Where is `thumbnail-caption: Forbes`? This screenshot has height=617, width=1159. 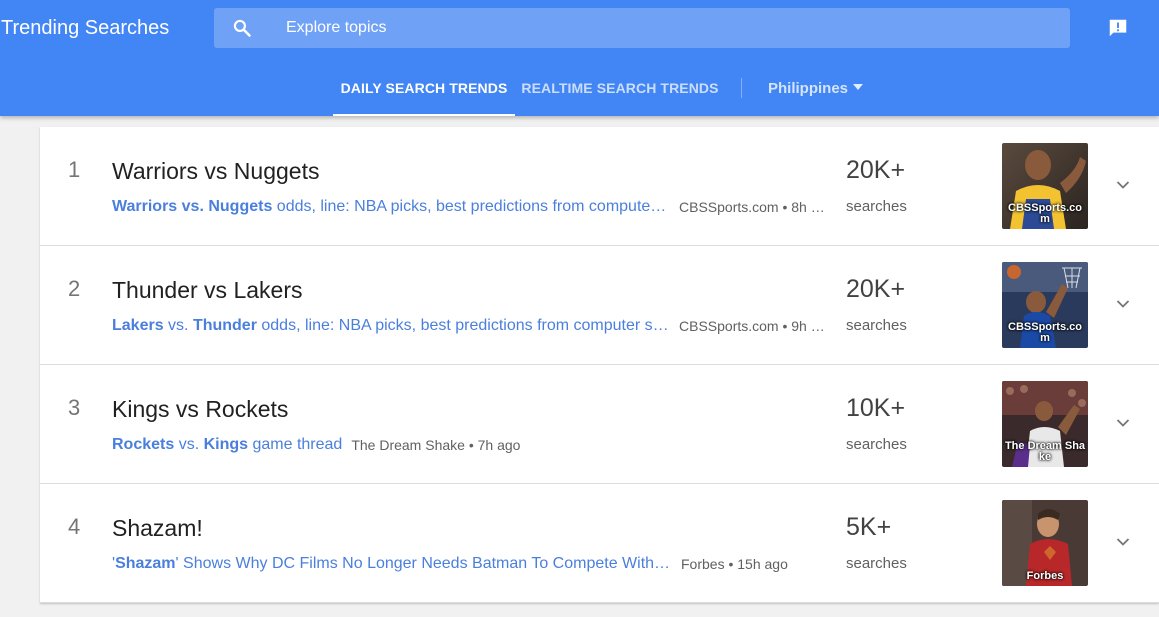 thumbnail-caption: Forbes is located at coordinates (1045, 576).